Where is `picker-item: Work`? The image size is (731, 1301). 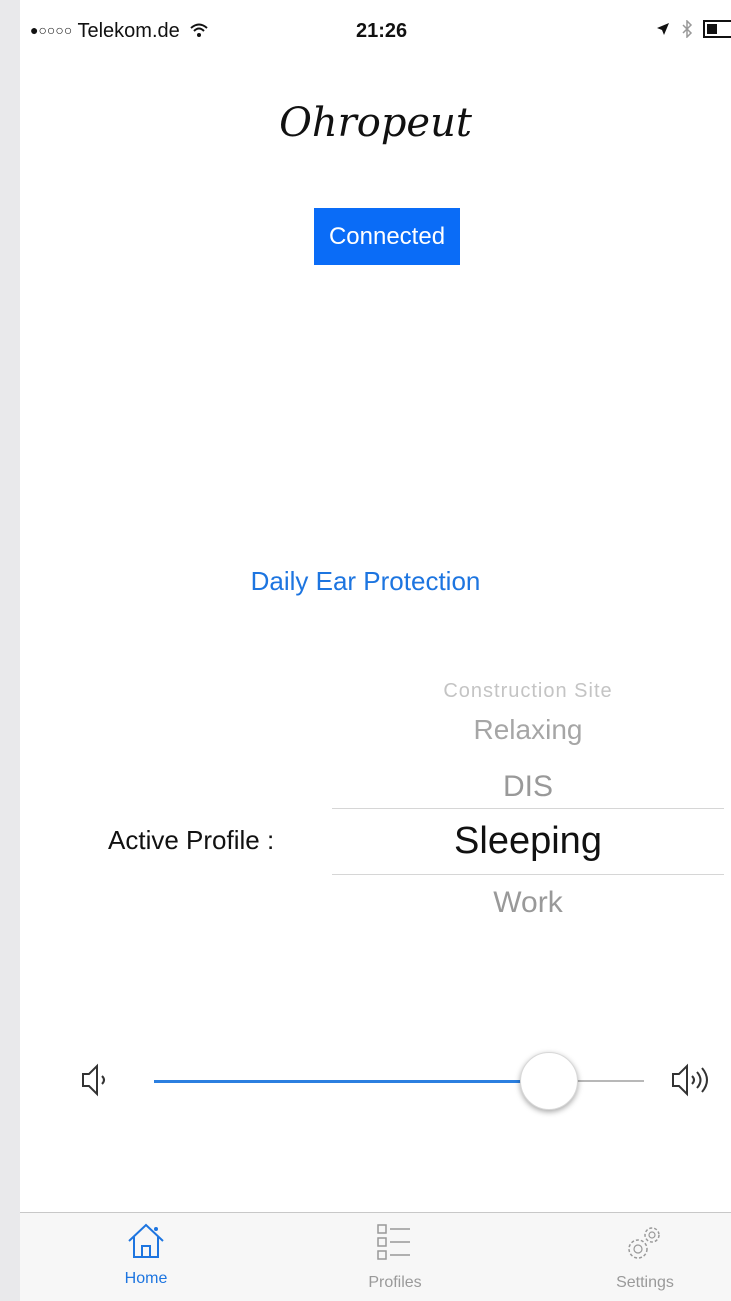 picker-item: Work is located at coordinates (528, 903).